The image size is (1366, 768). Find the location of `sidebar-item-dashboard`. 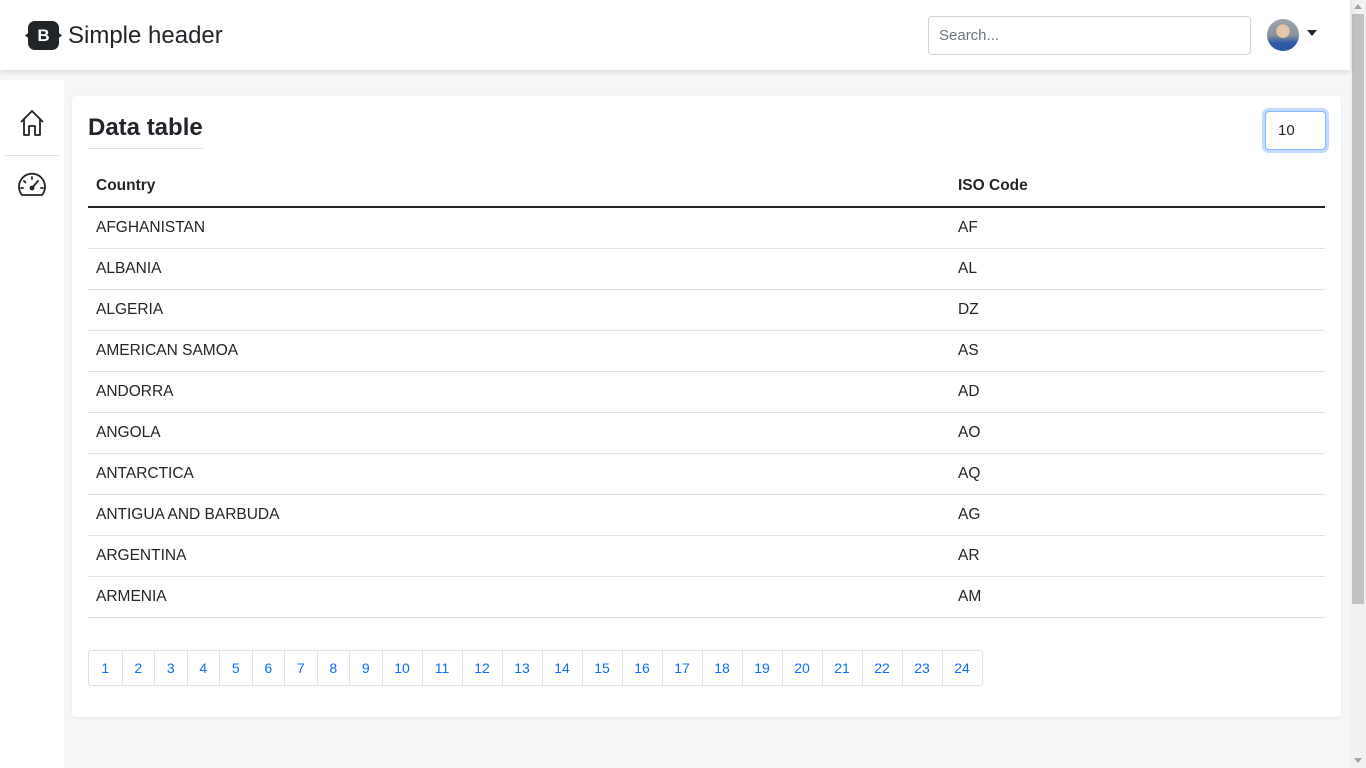

sidebar-item-dashboard is located at coordinates (32, 185).